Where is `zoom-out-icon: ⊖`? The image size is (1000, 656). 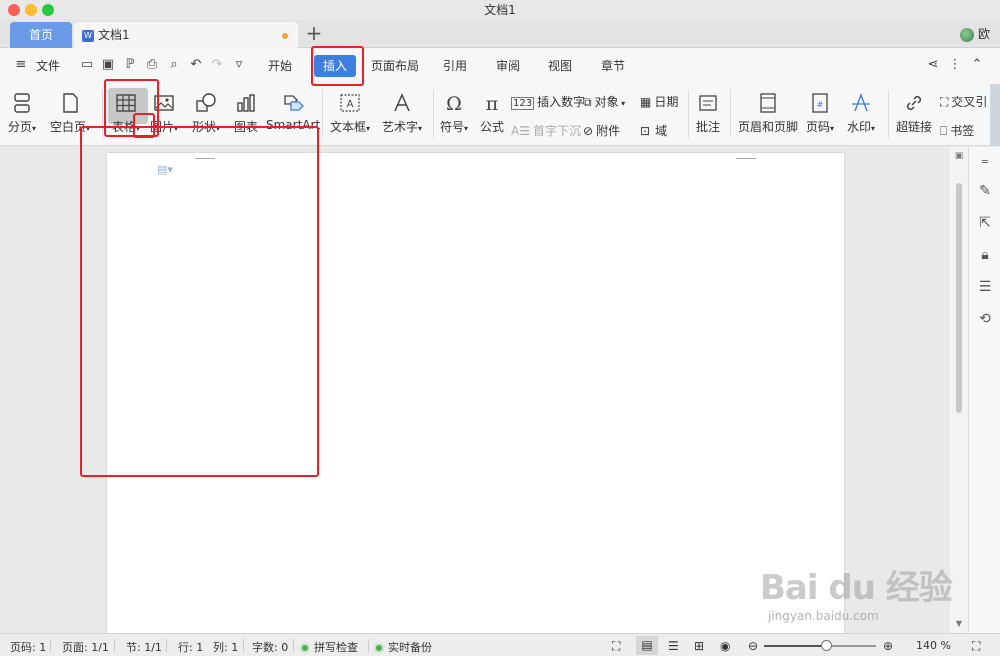
zoom-out-icon: ⊖ is located at coordinates (753, 646).